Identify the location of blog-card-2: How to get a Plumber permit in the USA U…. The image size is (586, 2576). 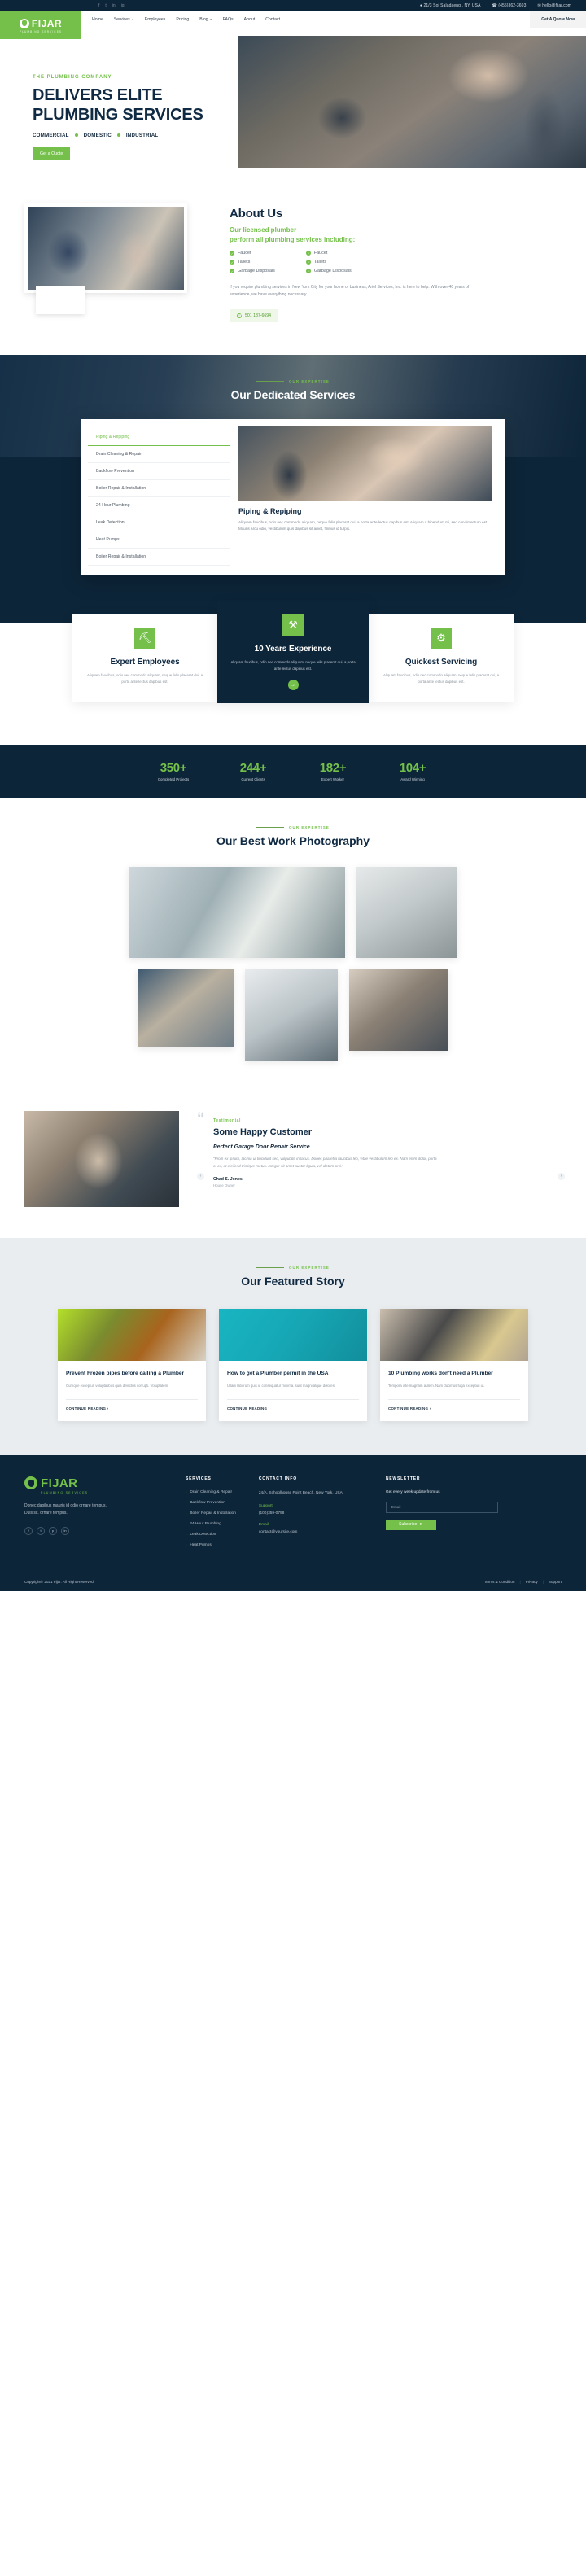
(293, 1364).